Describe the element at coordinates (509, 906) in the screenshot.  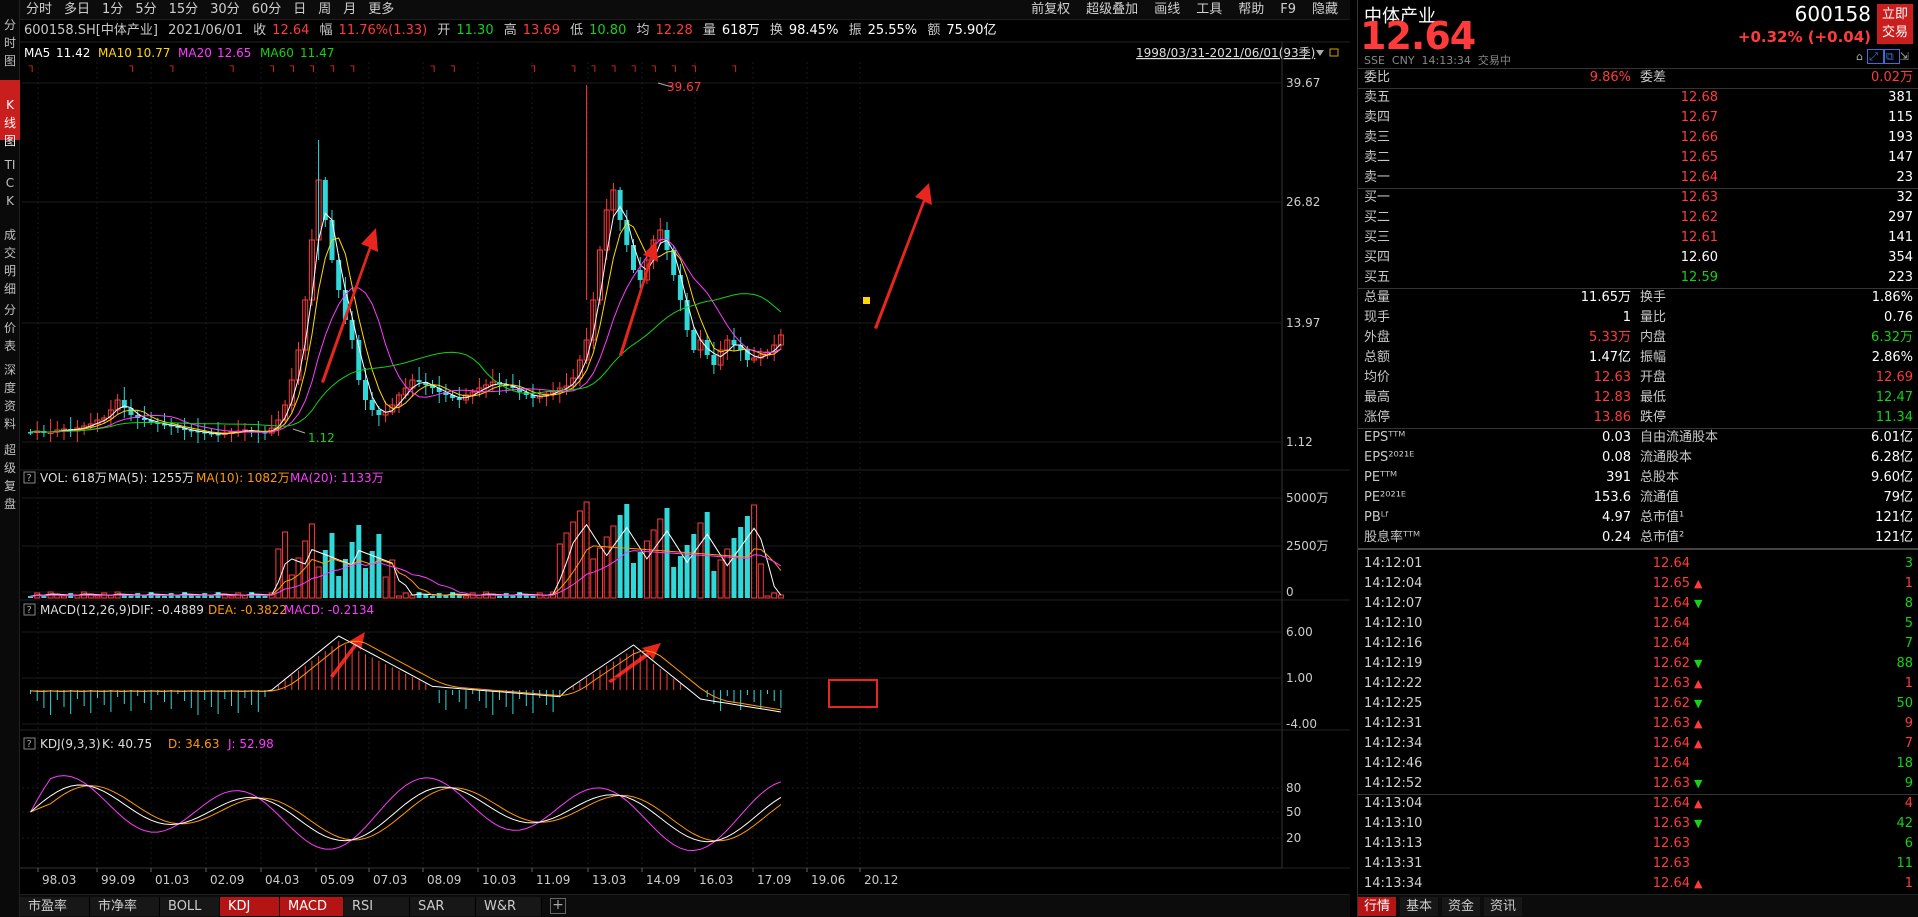
I see `indicator-tab: W&R` at that location.